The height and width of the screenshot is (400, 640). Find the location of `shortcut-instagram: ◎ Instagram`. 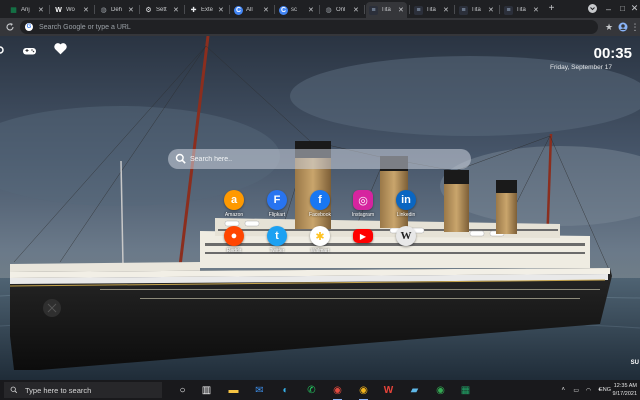

shortcut-instagram: ◎ Instagram is located at coordinates (363, 204).